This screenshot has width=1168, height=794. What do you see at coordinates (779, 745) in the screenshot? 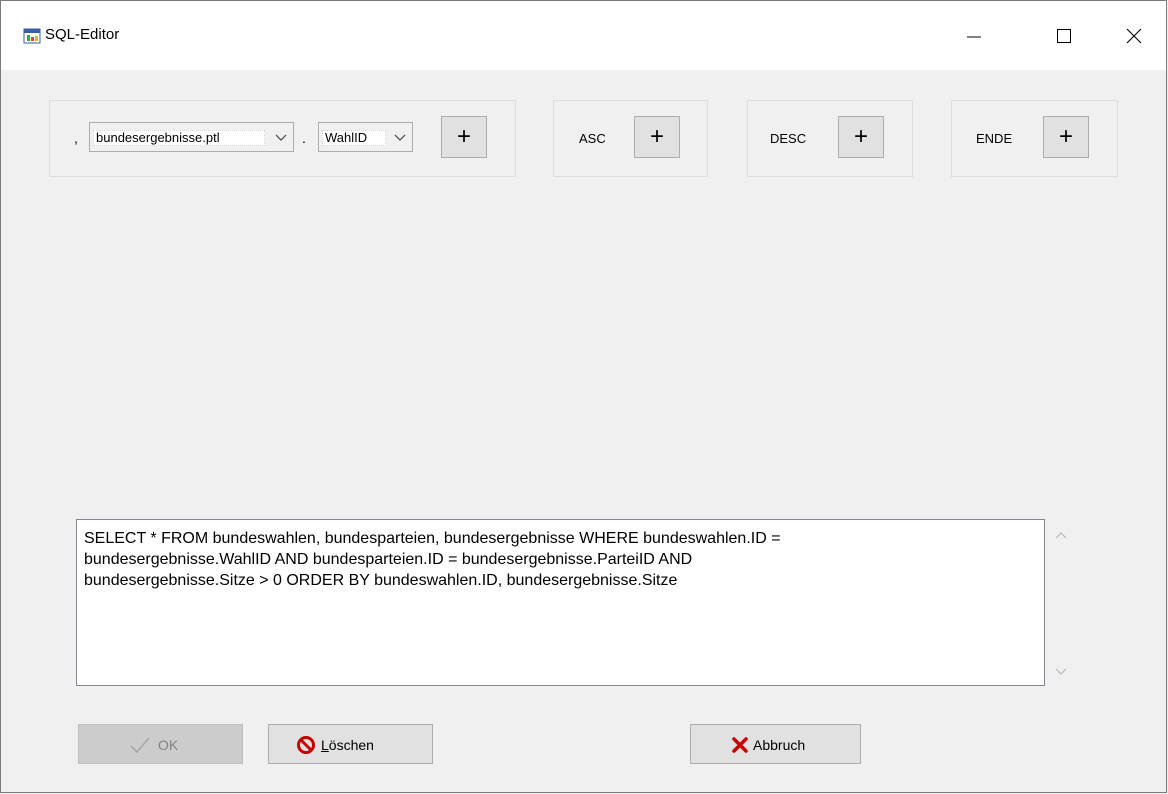
I see `abbruch-label: Abbruch` at bounding box center [779, 745].